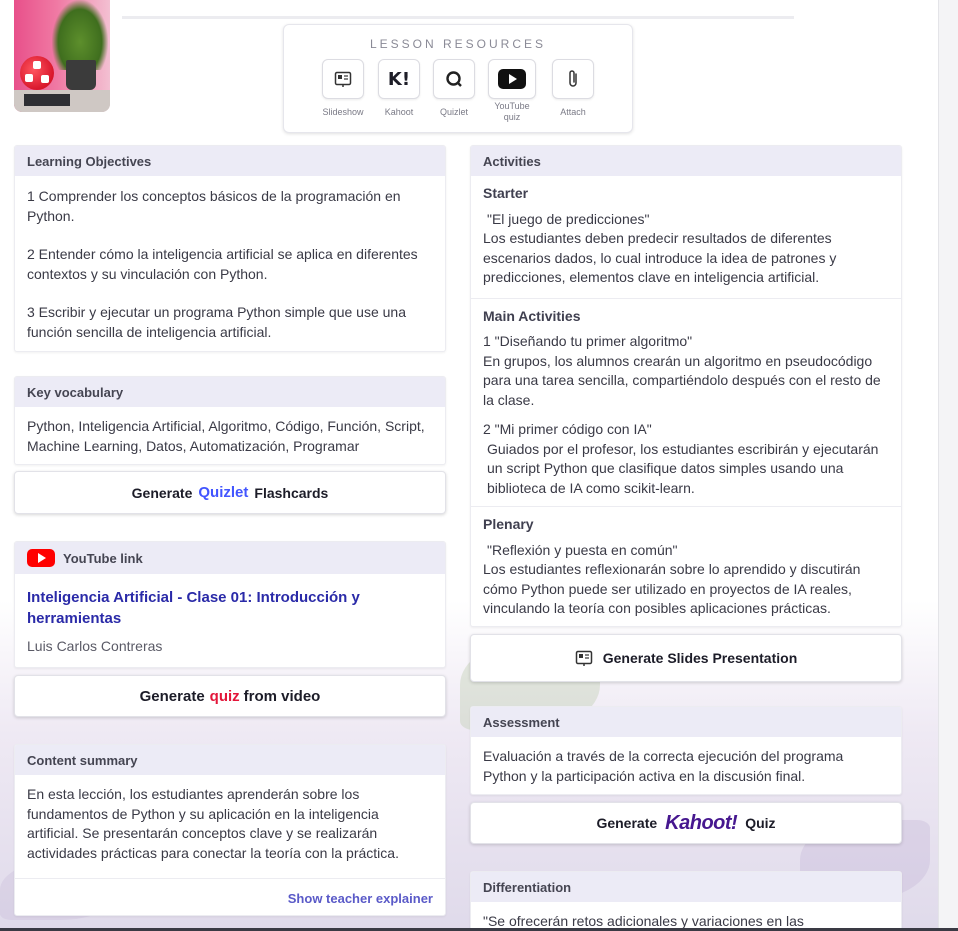 This screenshot has width=958, height=931. Describe the element at coordinates (700, 658) in the screenshot. I see `button-label: Generate Slides Presentation` at that location.